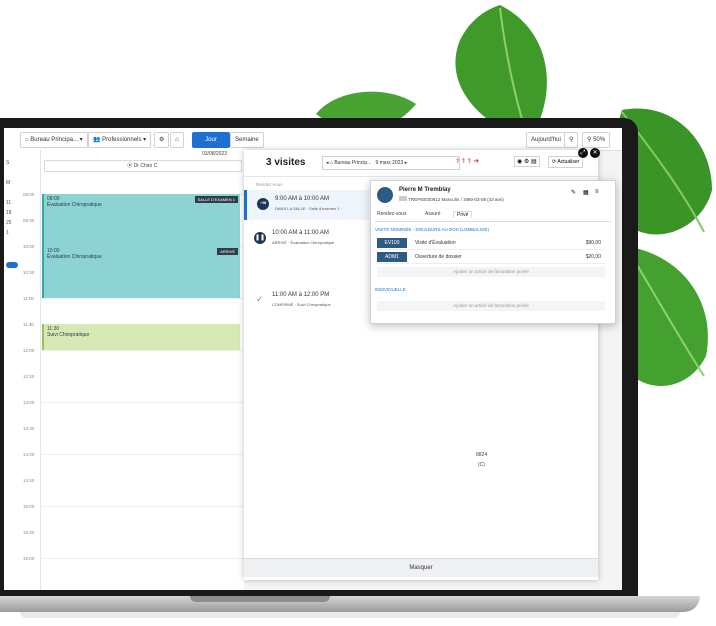  What do you see at coordinates (586, 192) in the screenshot?
I see `calendar-icon: ▦` at bounding box center [586, 192].